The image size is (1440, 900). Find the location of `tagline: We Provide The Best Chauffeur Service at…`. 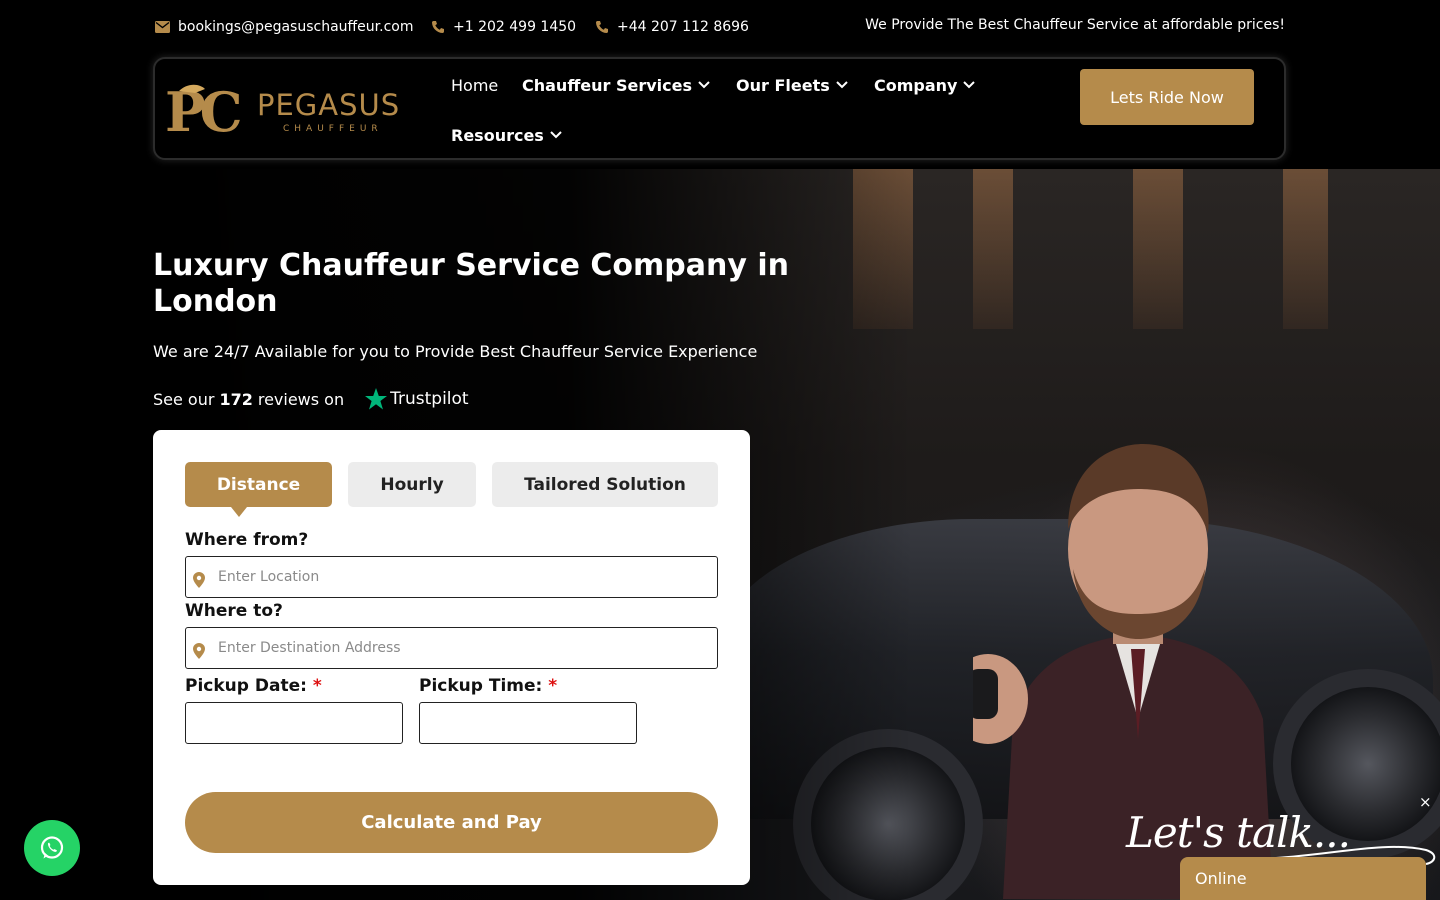

tagline: We Provide The Best Chauffeur Service at… is located at coordinates (1075, 25).